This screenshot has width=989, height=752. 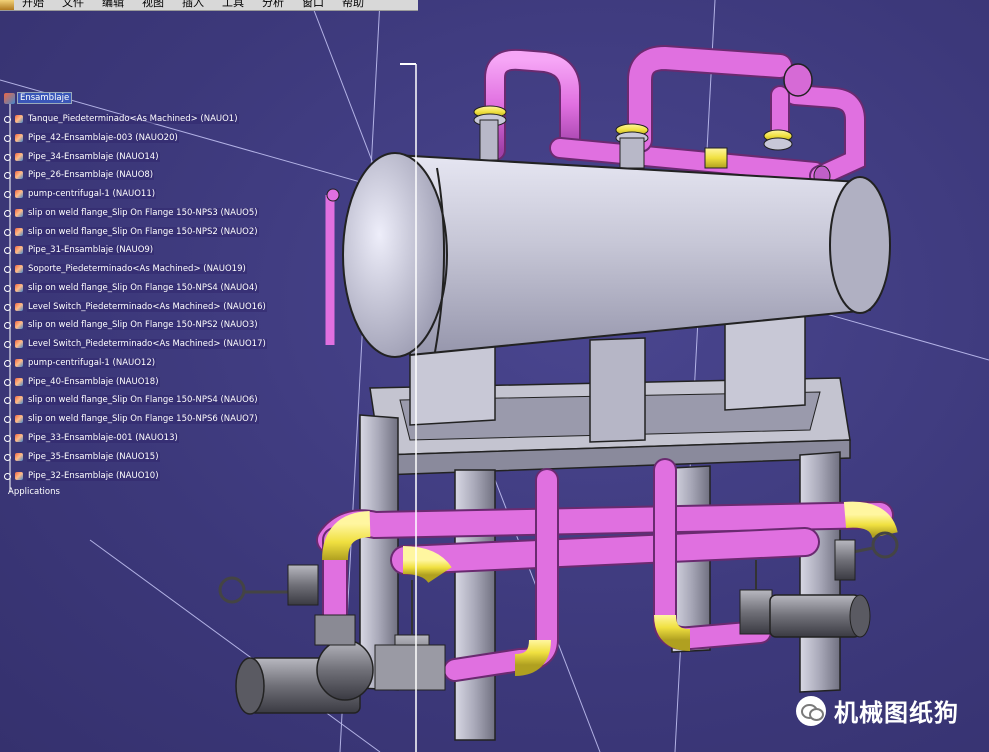 What do you see at coordinates (313, 5) in the screenshot?
I see `menu-window: 窗口` at bounding box center [313, 5].